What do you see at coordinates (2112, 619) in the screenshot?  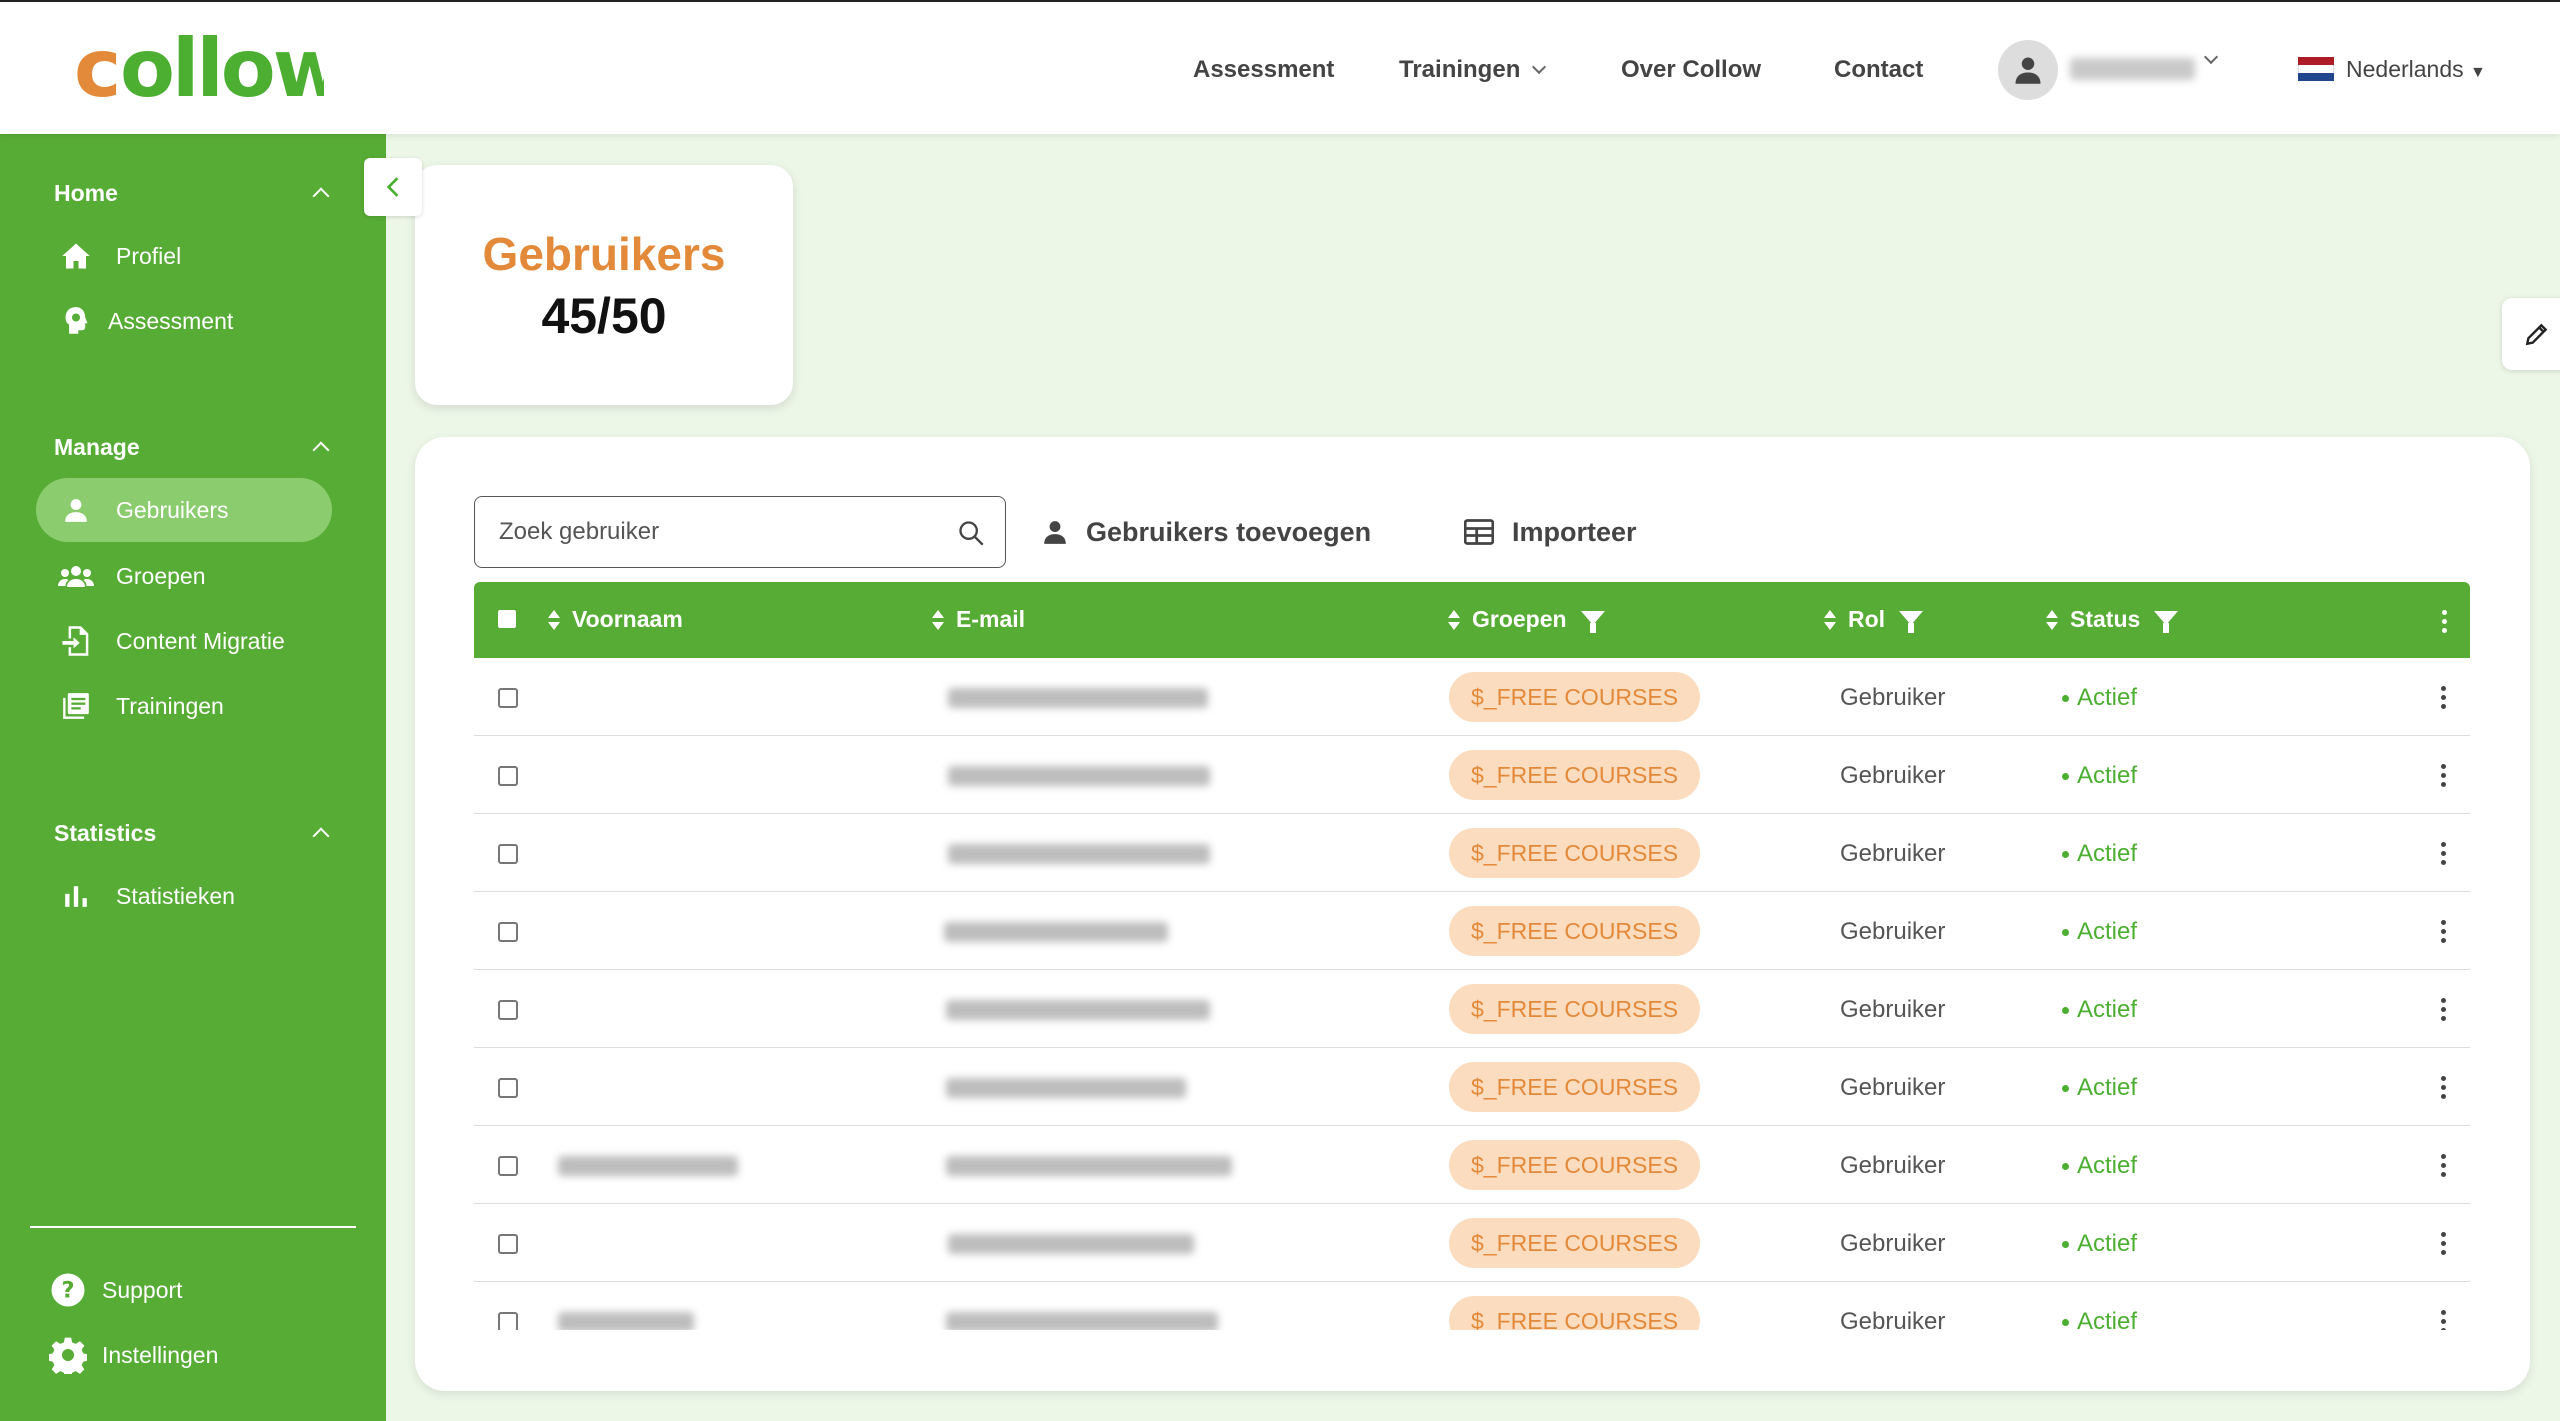 I see `column-status: Status` at bounding box center [2112, 619].